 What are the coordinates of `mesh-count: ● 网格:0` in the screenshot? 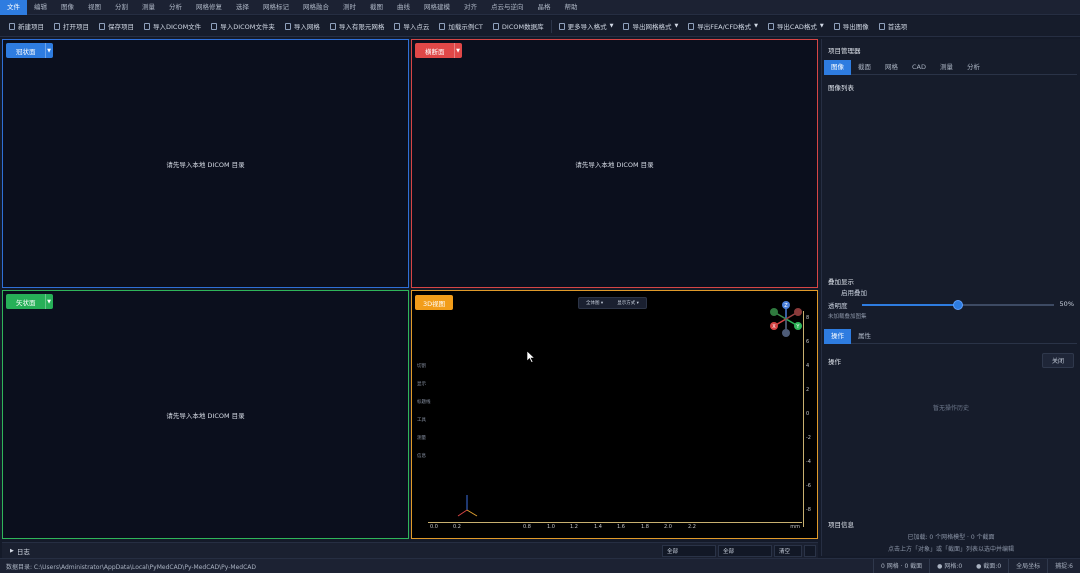 It's located at (949, 566).